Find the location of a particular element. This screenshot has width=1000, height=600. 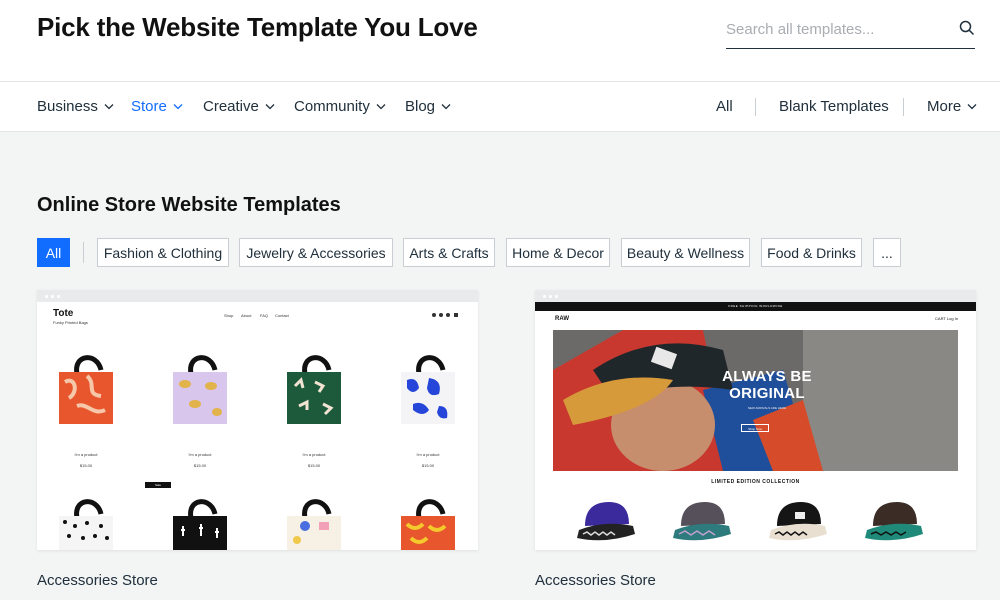

hero-subtitle: NEW ARRIVALS ARE HERE is located at coordinates (767, 408).